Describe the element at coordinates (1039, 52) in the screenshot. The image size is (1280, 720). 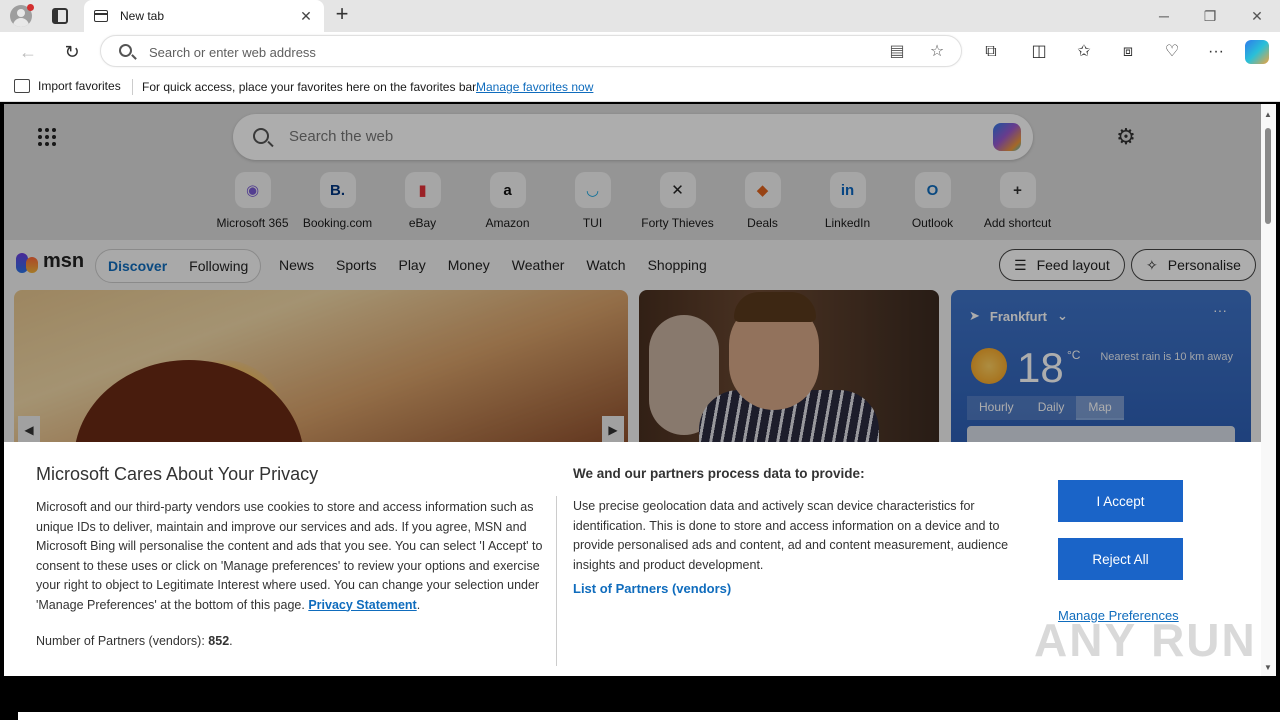
I see `split-screen-icon: ◫` at that location.